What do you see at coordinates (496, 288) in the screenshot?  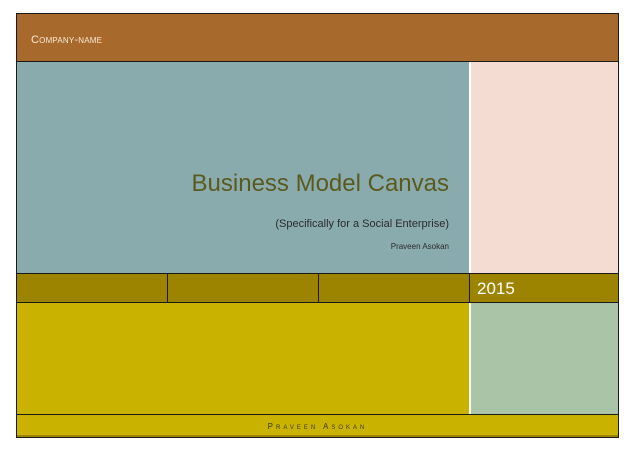 I see `year-label: 2015` at bounding box center [496, 288].